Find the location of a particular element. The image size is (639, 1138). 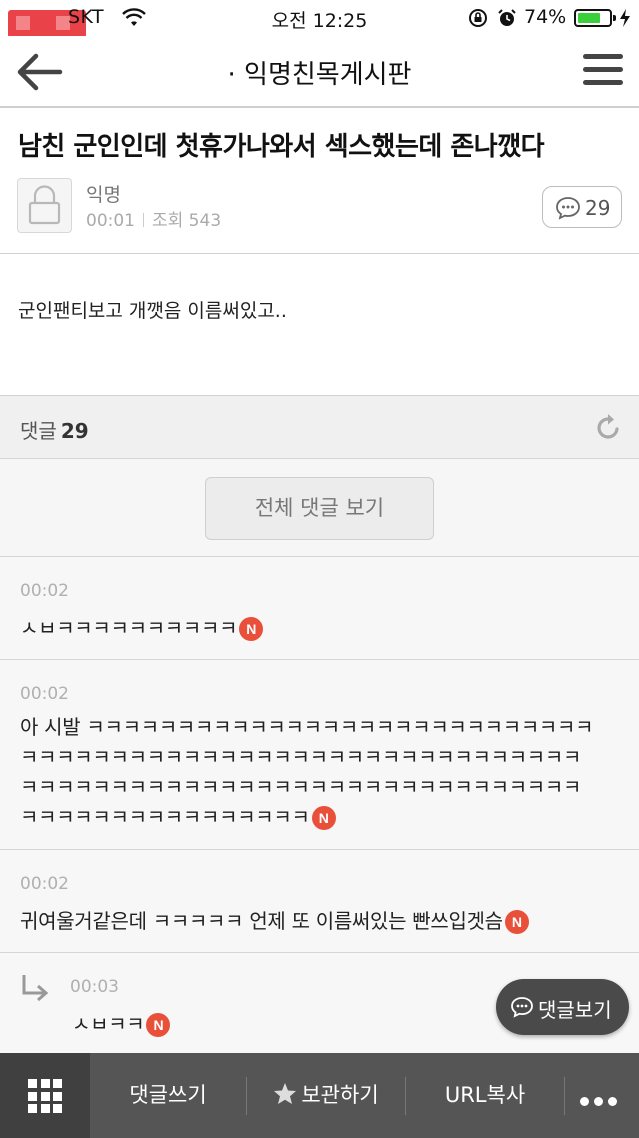

comment-text: ㅅㅂㅋㅋㅋㅋㅋㅋㅋㅋㅋㅋ N is located at coordinates (142, 628).